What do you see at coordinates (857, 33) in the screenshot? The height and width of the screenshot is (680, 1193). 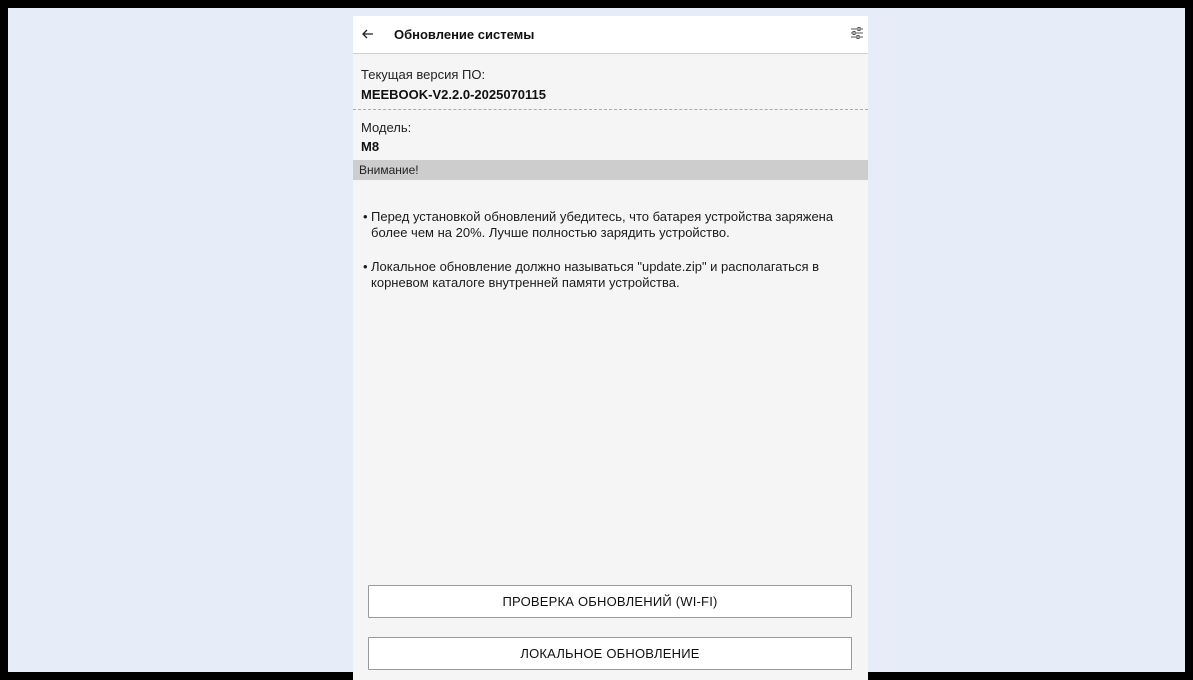 I see `sliders-icon` at bounding box center [857, 33].